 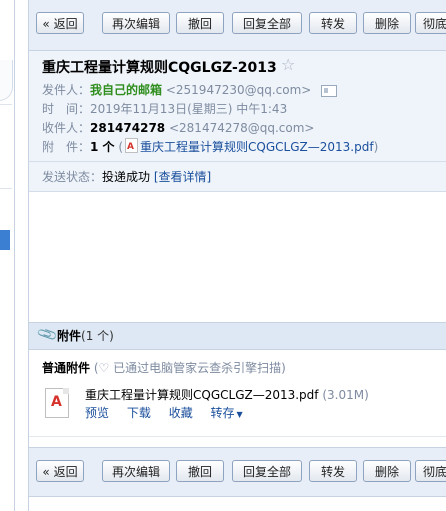 What do you see at coordinates (60, 23) in the screenshot?
I see `back-button: « 返回` at bounding box center [60, 23].